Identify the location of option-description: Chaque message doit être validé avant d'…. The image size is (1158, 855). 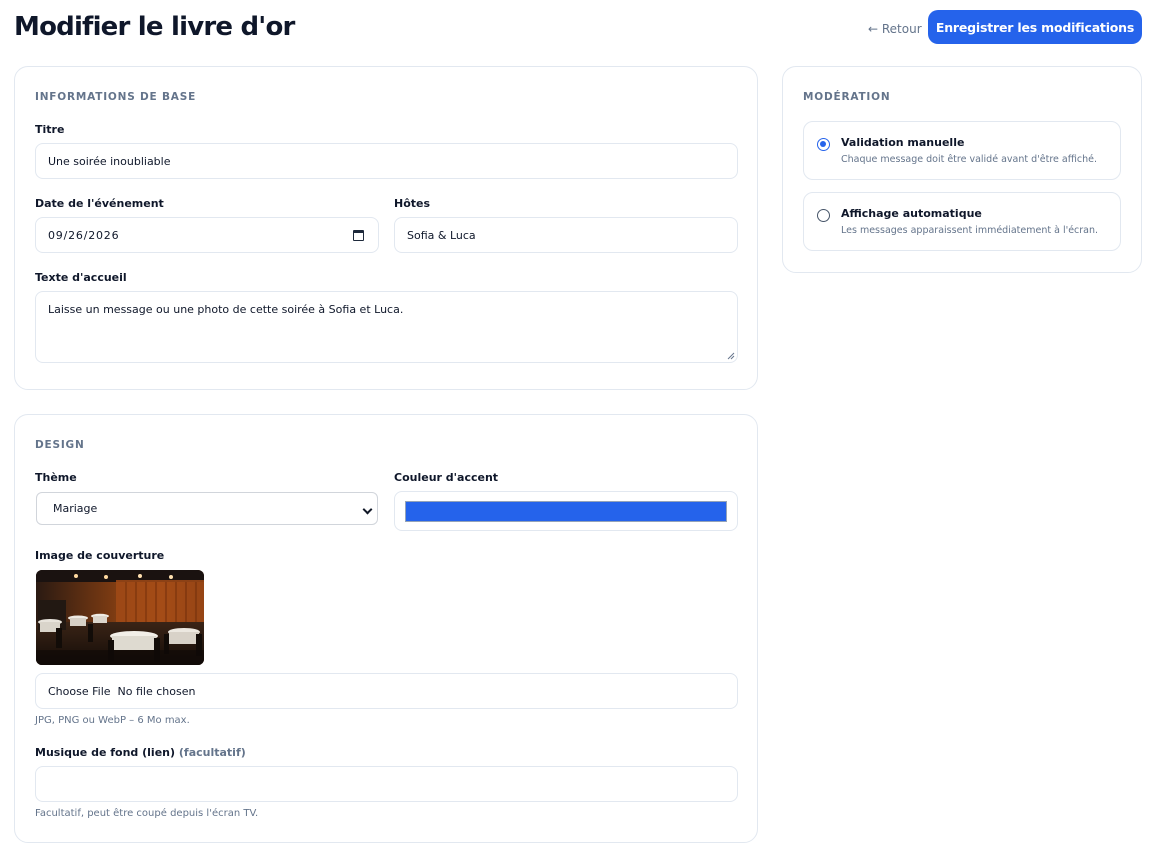
(969, 159).